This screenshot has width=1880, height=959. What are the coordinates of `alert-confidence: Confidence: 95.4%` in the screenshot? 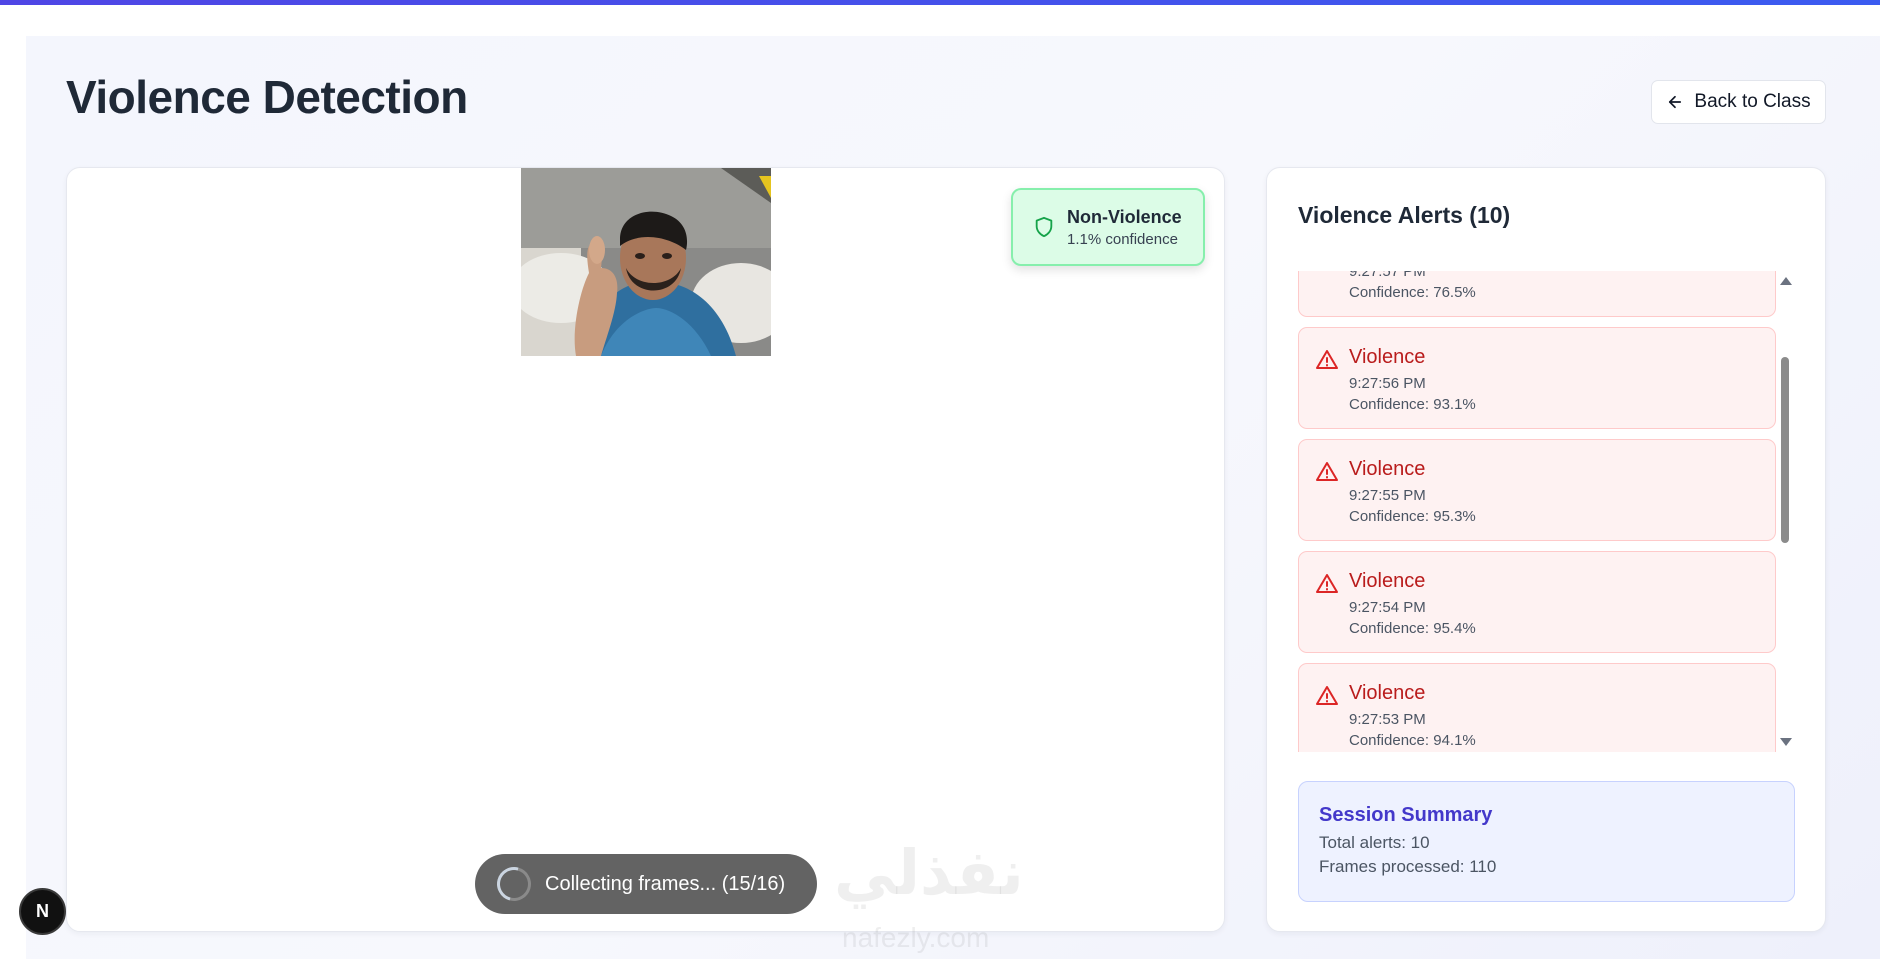 It's located at (1412, 628).